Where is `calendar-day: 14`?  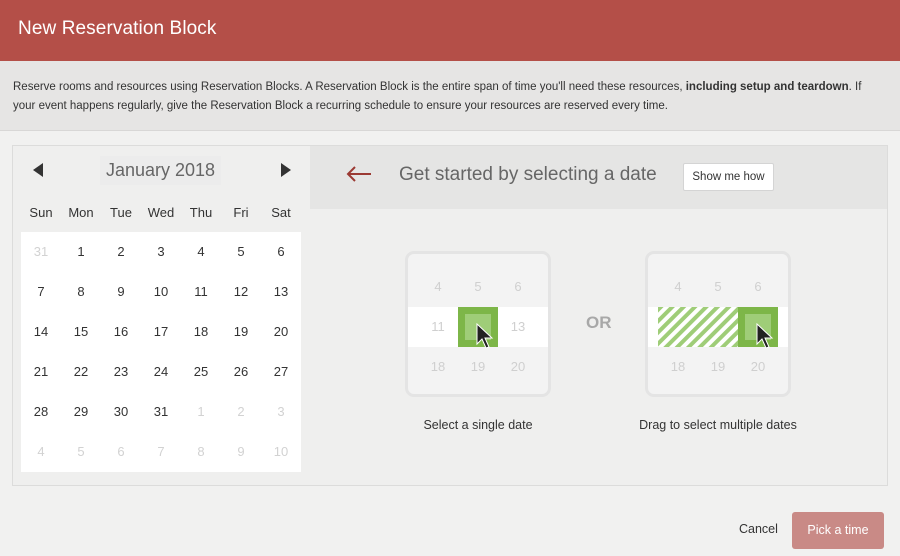 calendar-day: 14 is located at coordinates (41, 332).